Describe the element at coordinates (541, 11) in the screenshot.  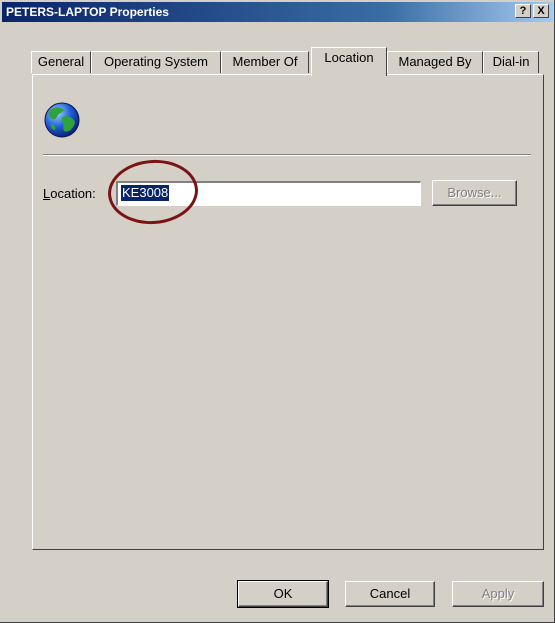
I see `close-button: X` at that location.